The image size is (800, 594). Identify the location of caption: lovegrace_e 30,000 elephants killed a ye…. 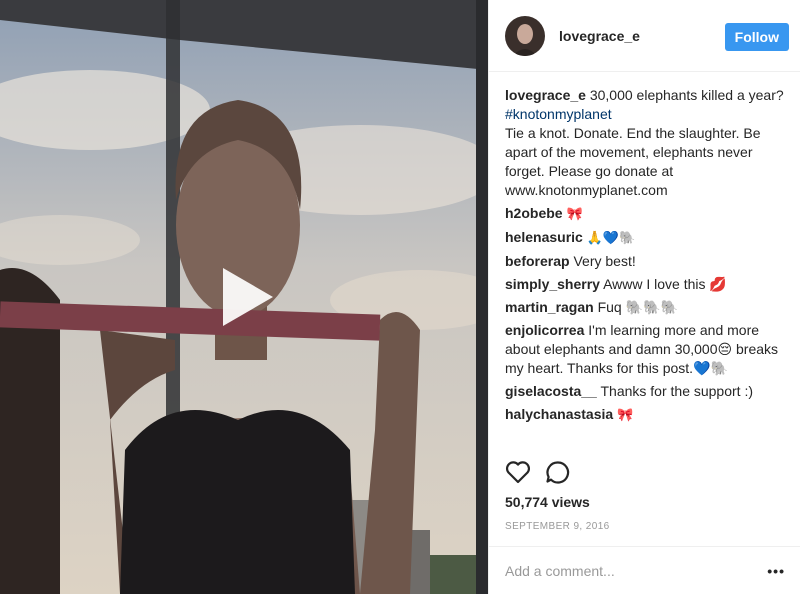
(644, 143).